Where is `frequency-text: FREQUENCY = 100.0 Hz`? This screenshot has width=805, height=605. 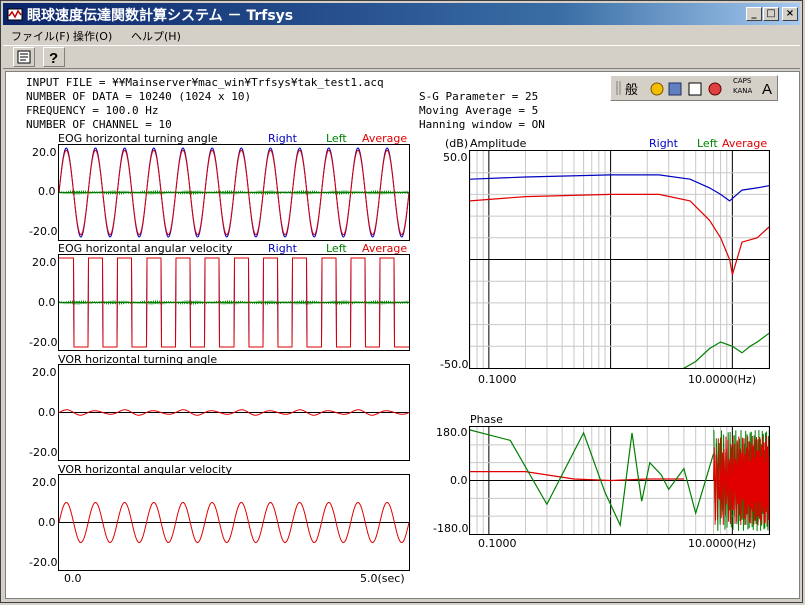 frequency-text: FREQUENCY = 100.0 Hz is located at coordinates (92, 110).